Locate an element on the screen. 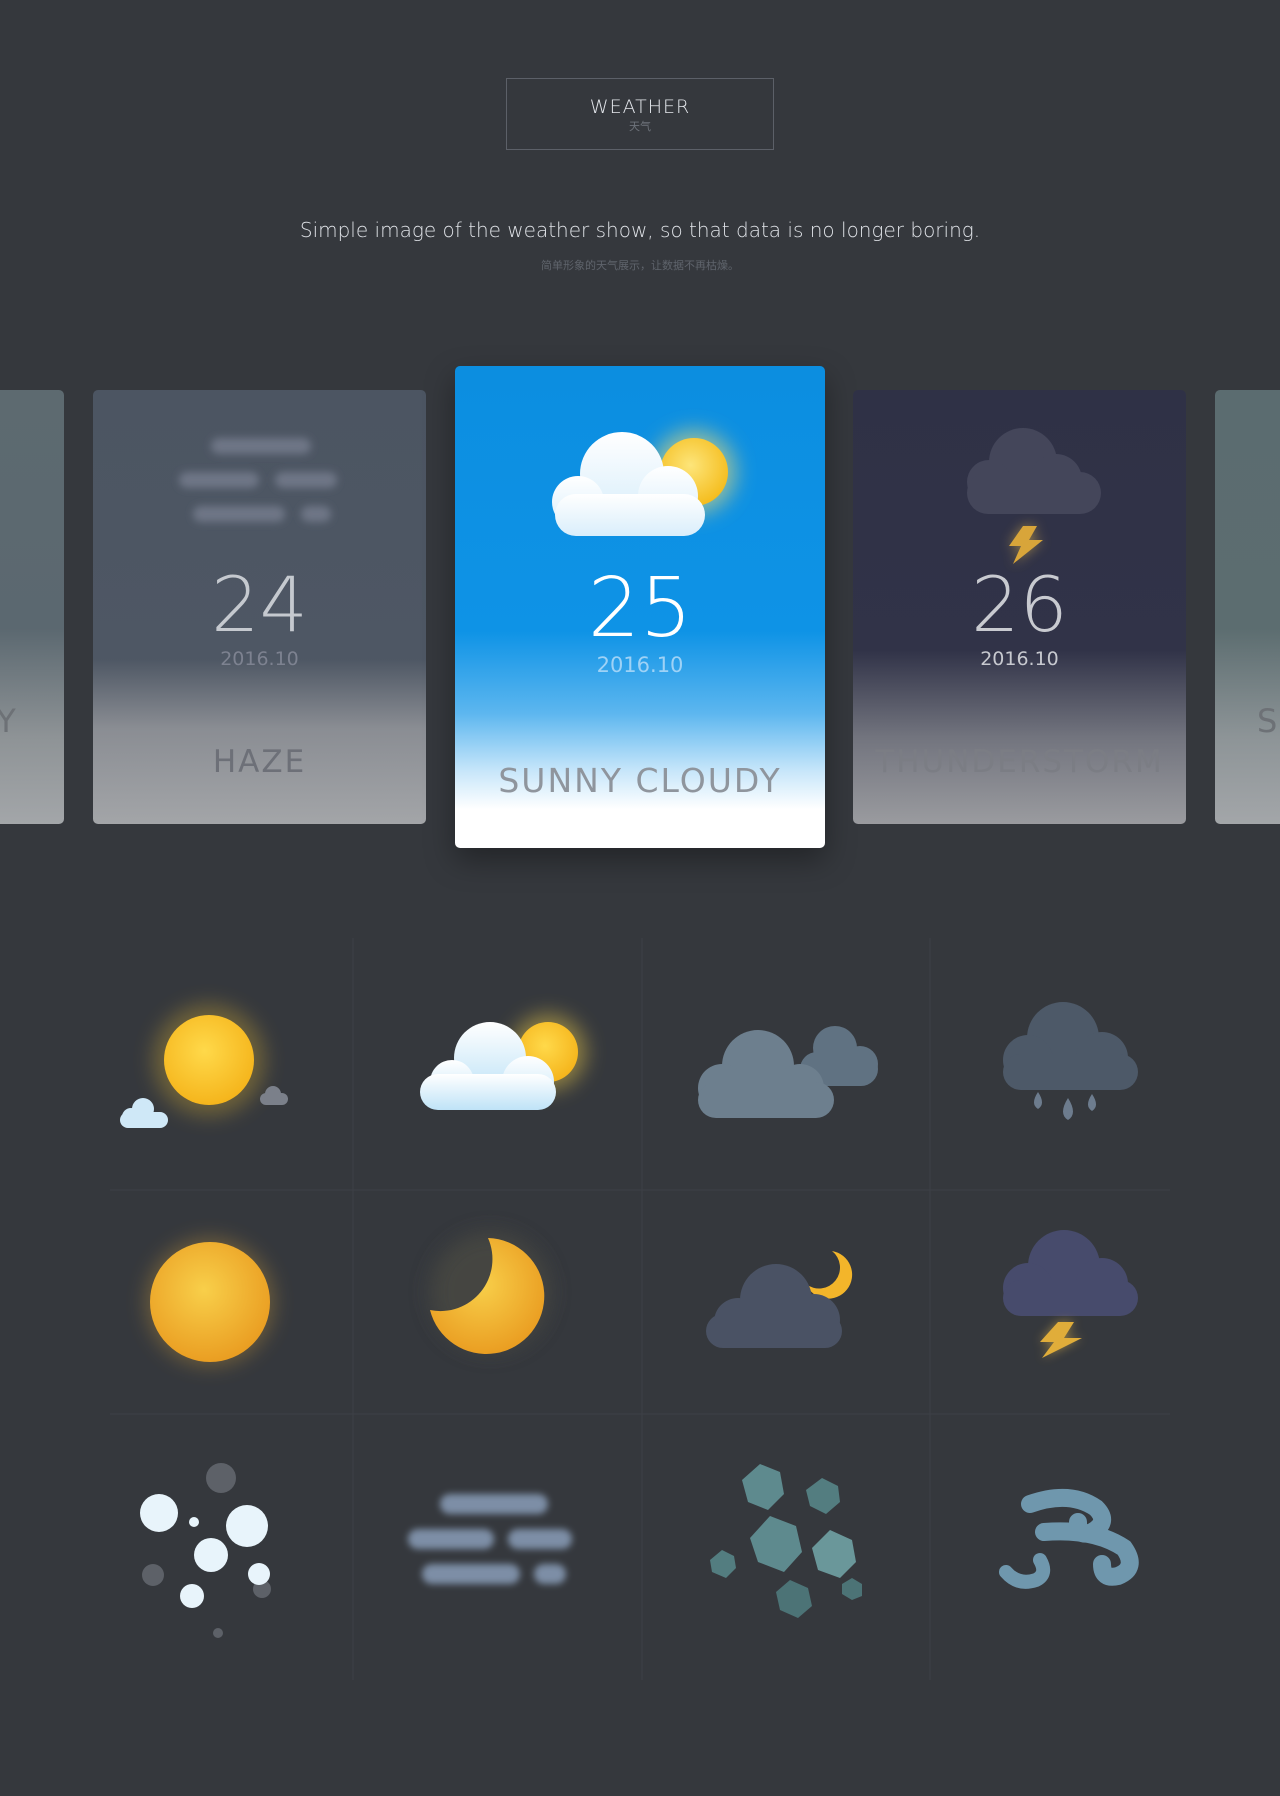  hail-icon is located at coordinates (205, 1550).